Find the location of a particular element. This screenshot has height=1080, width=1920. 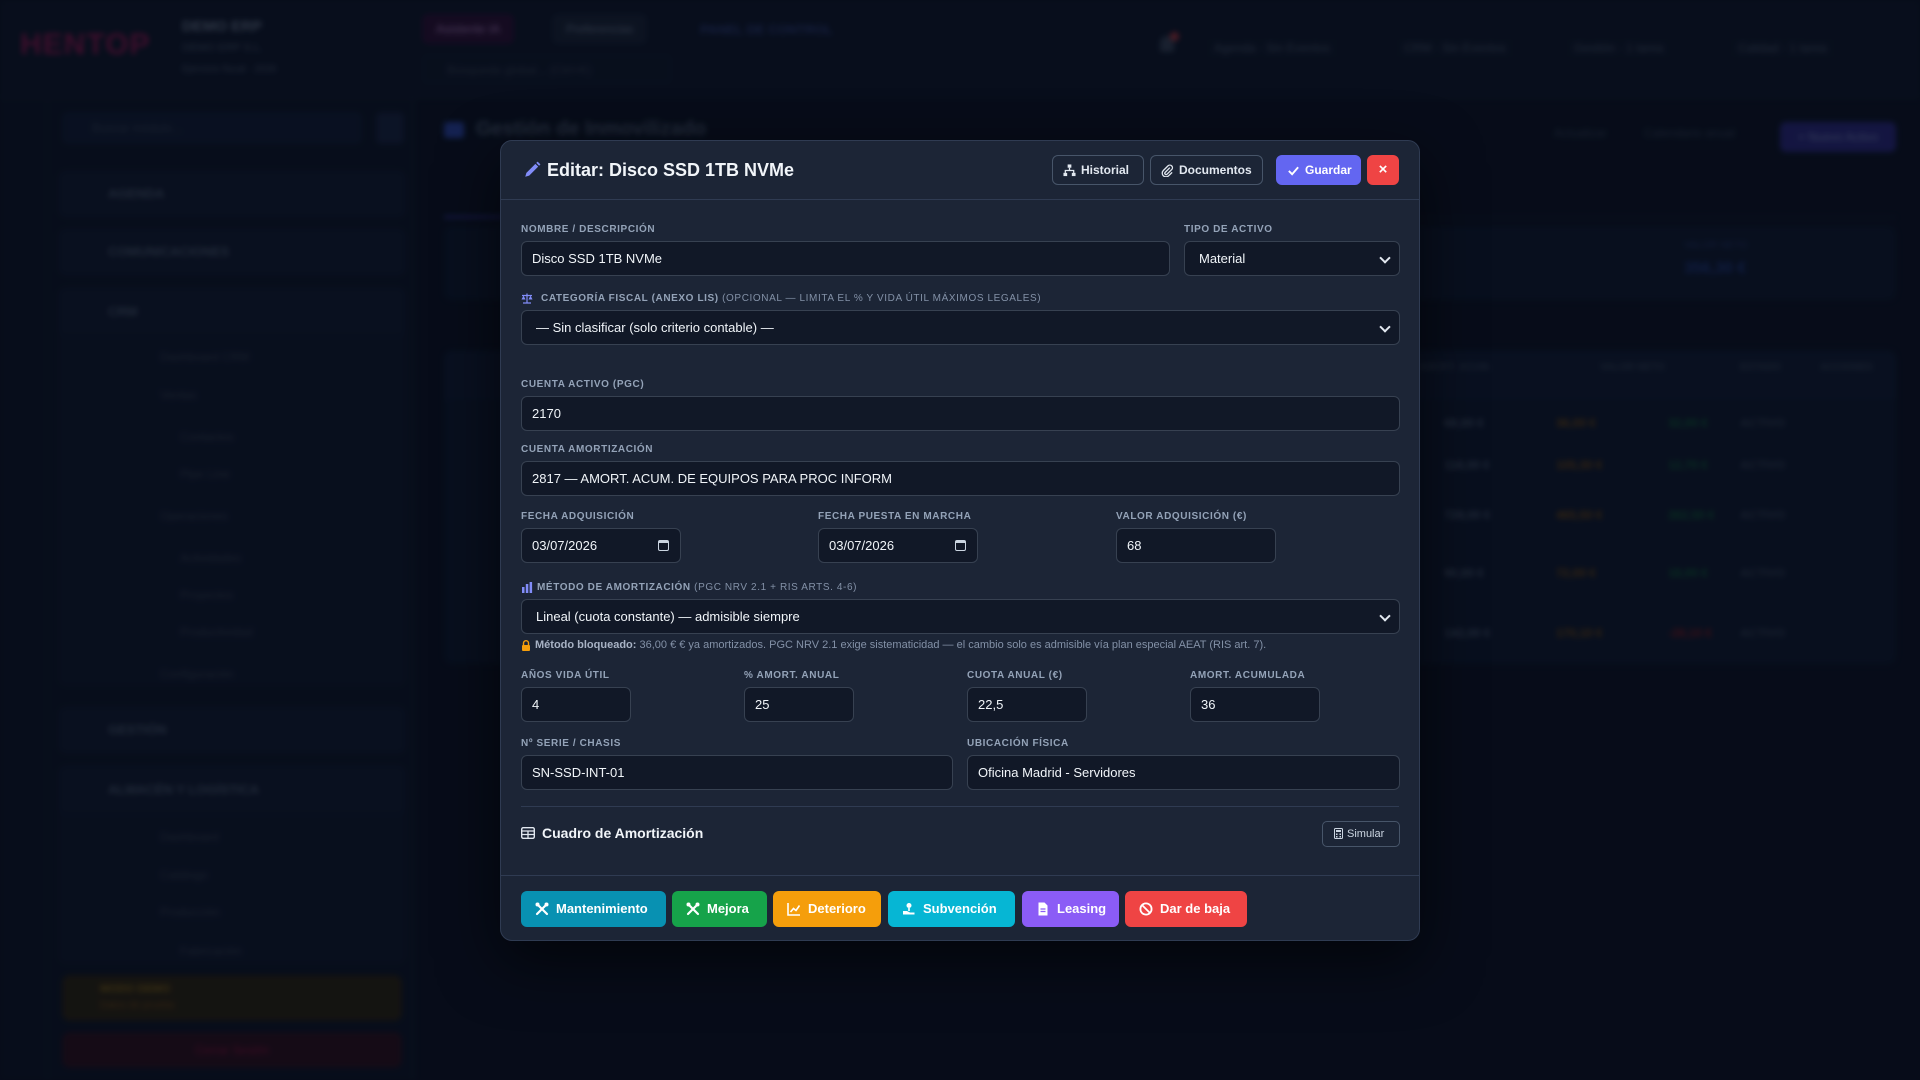

tipo-activo-select: Material is located at coordinates (1292, 258).